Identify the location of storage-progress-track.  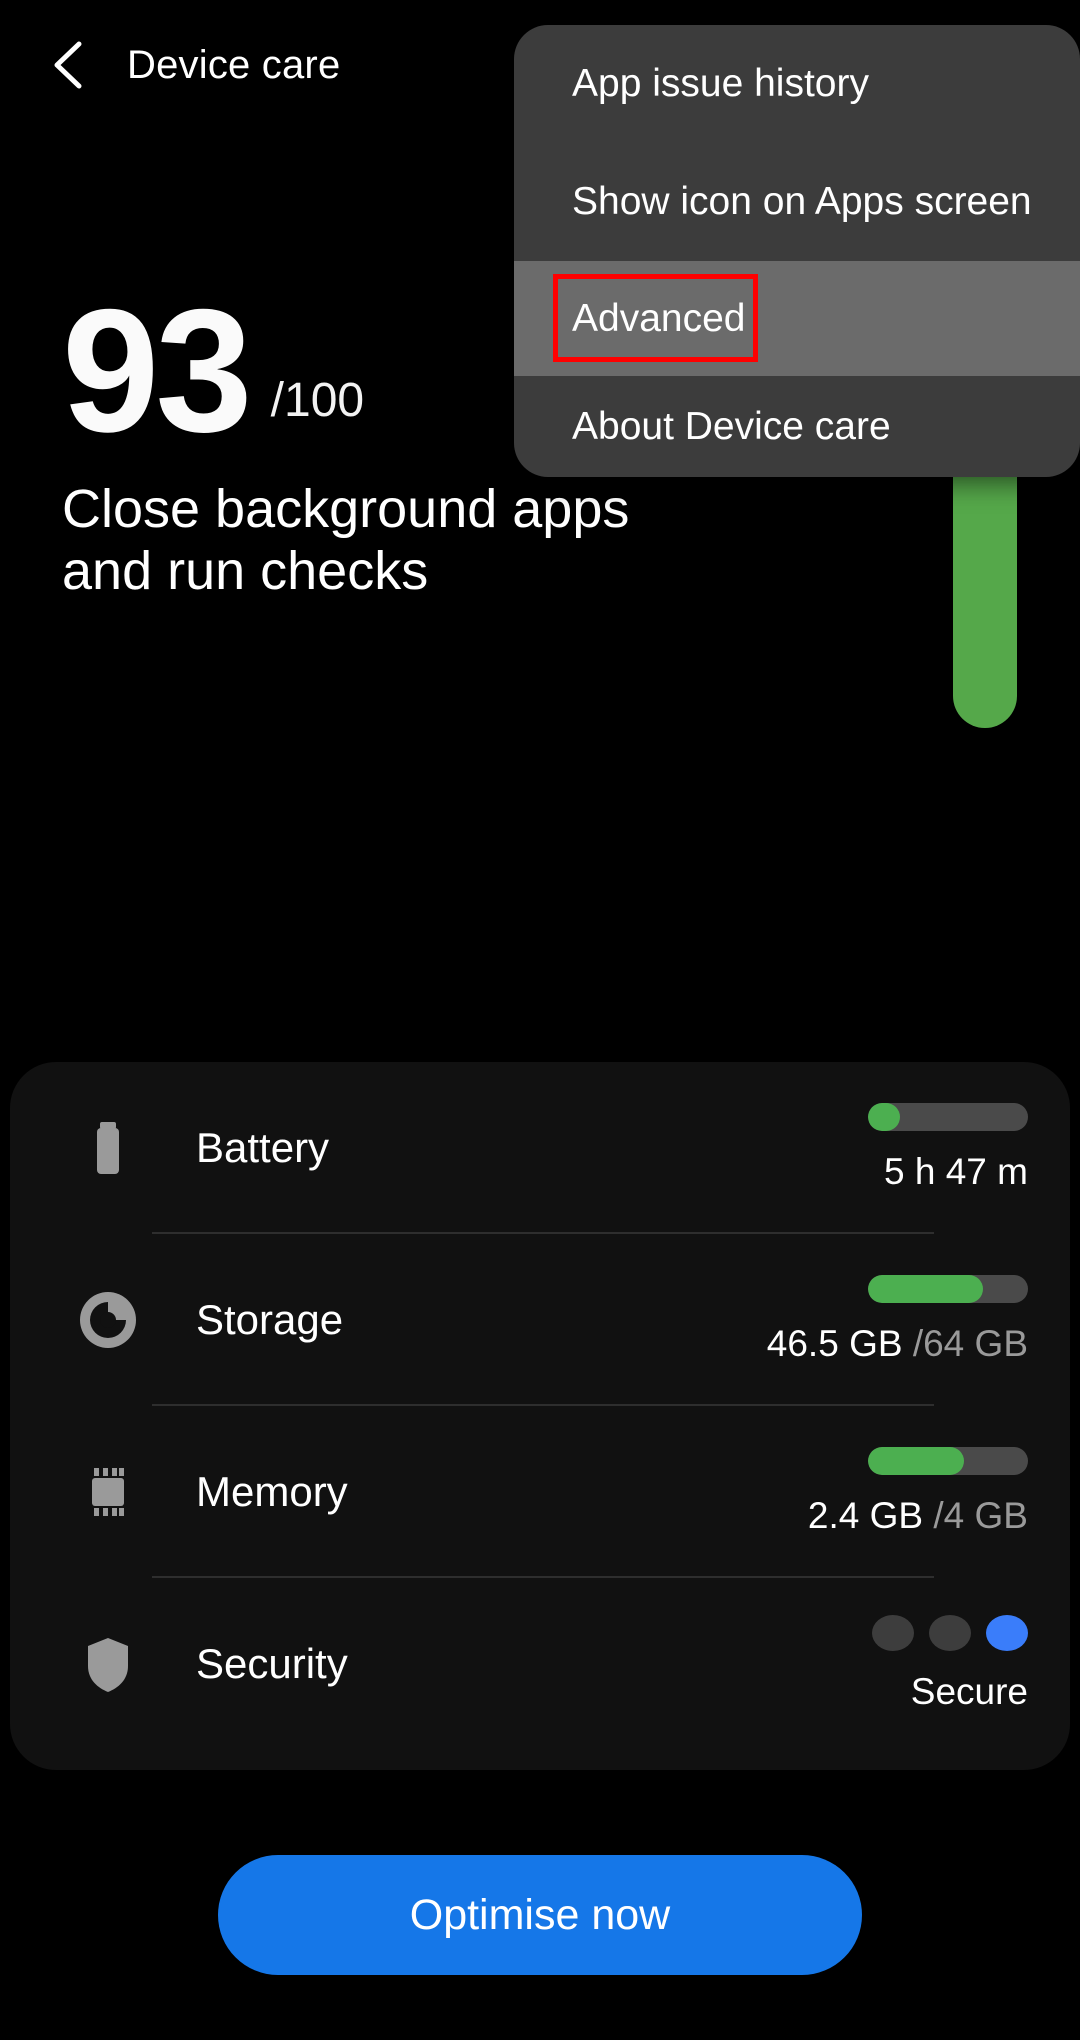
(948, 1289).